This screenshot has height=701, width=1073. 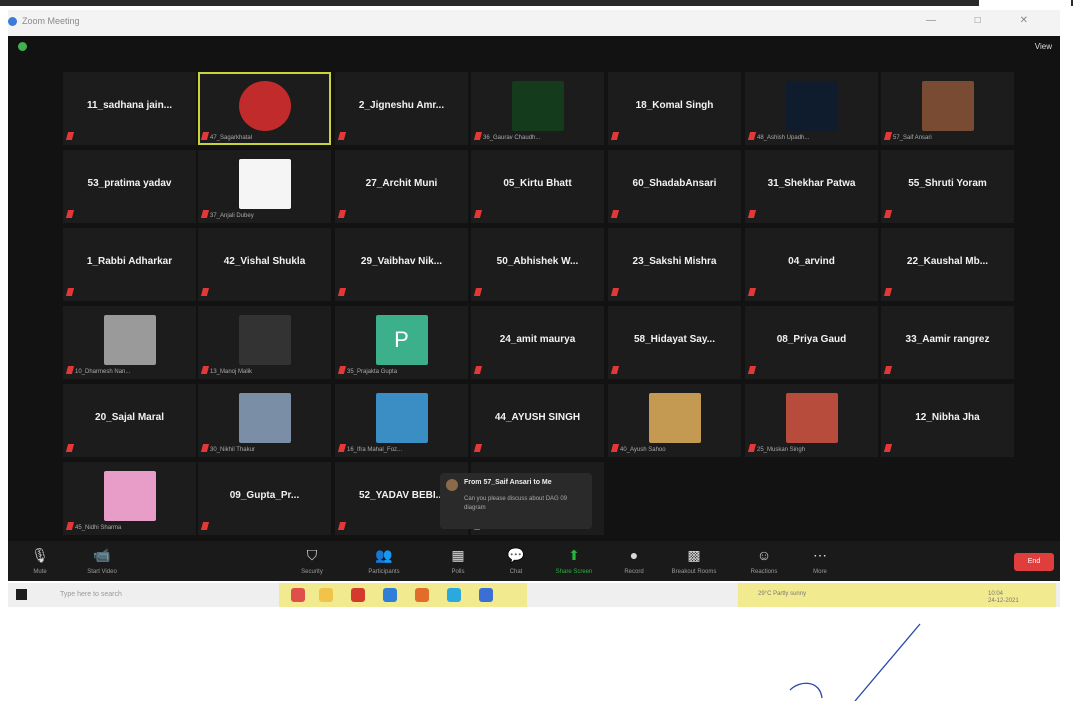 I want to click on participants-button: 👥 Participants, so click(x=384, y=562).